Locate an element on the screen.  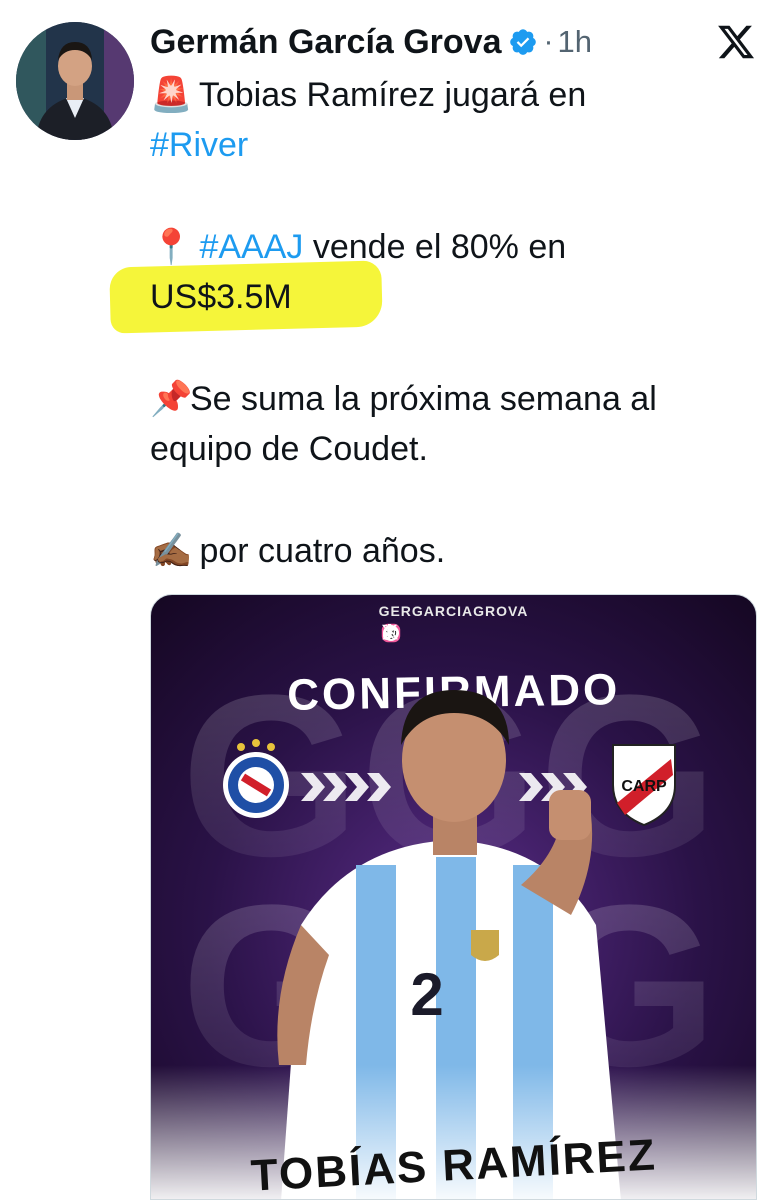
x-icon is located at coordinates (434, 634).